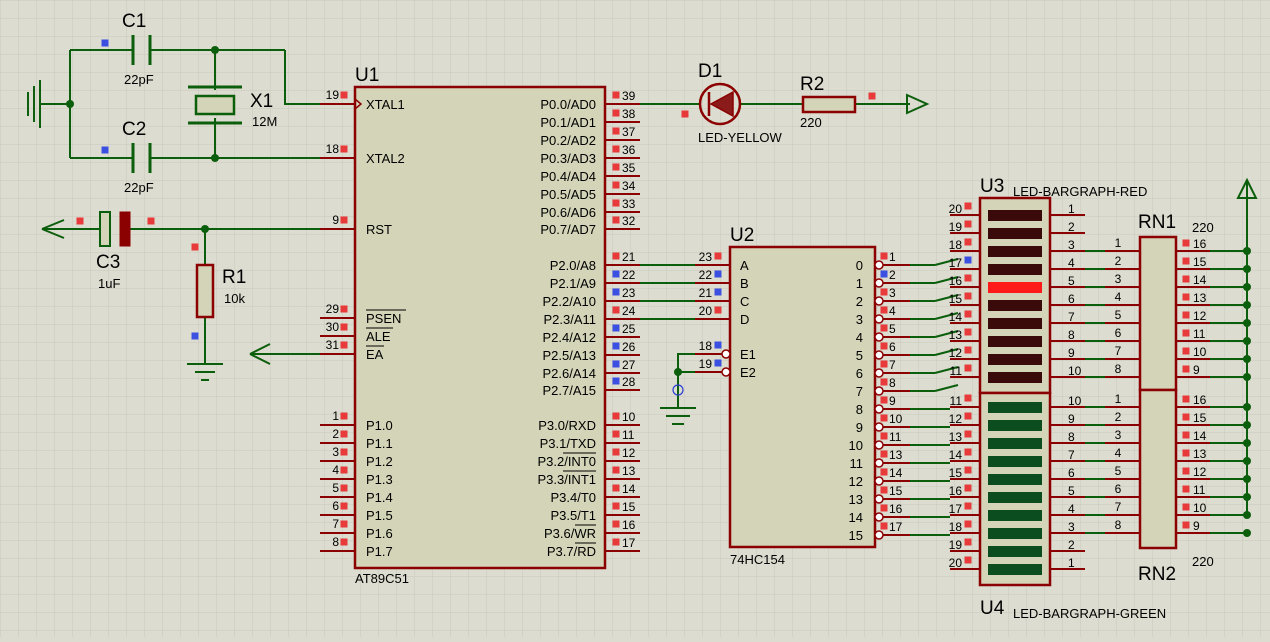 This screenshot has width=1270, height=642. Describe the element at coordinates (1071, 419) in the screenshot. I see `u4-pin-number: 9` at that location.